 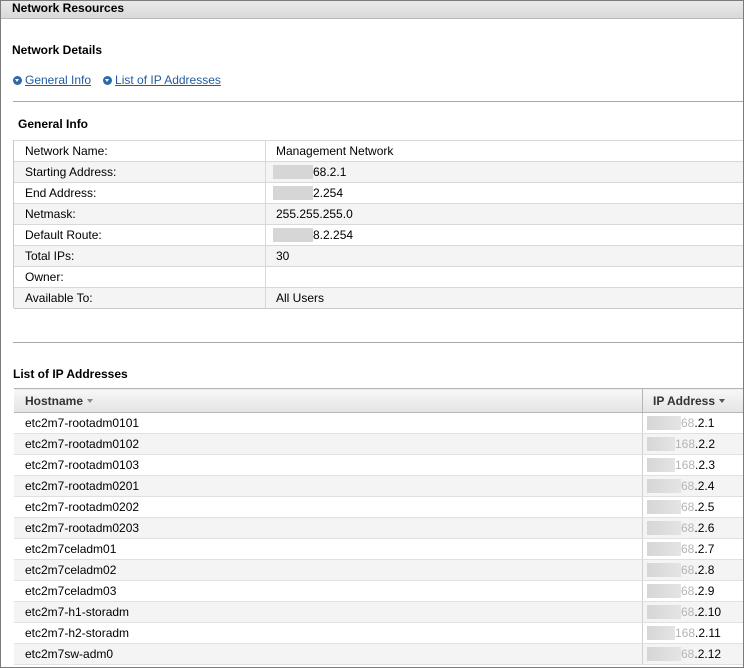 I want to click on general-info-key: Network Name:, so click(x=140, y=151).